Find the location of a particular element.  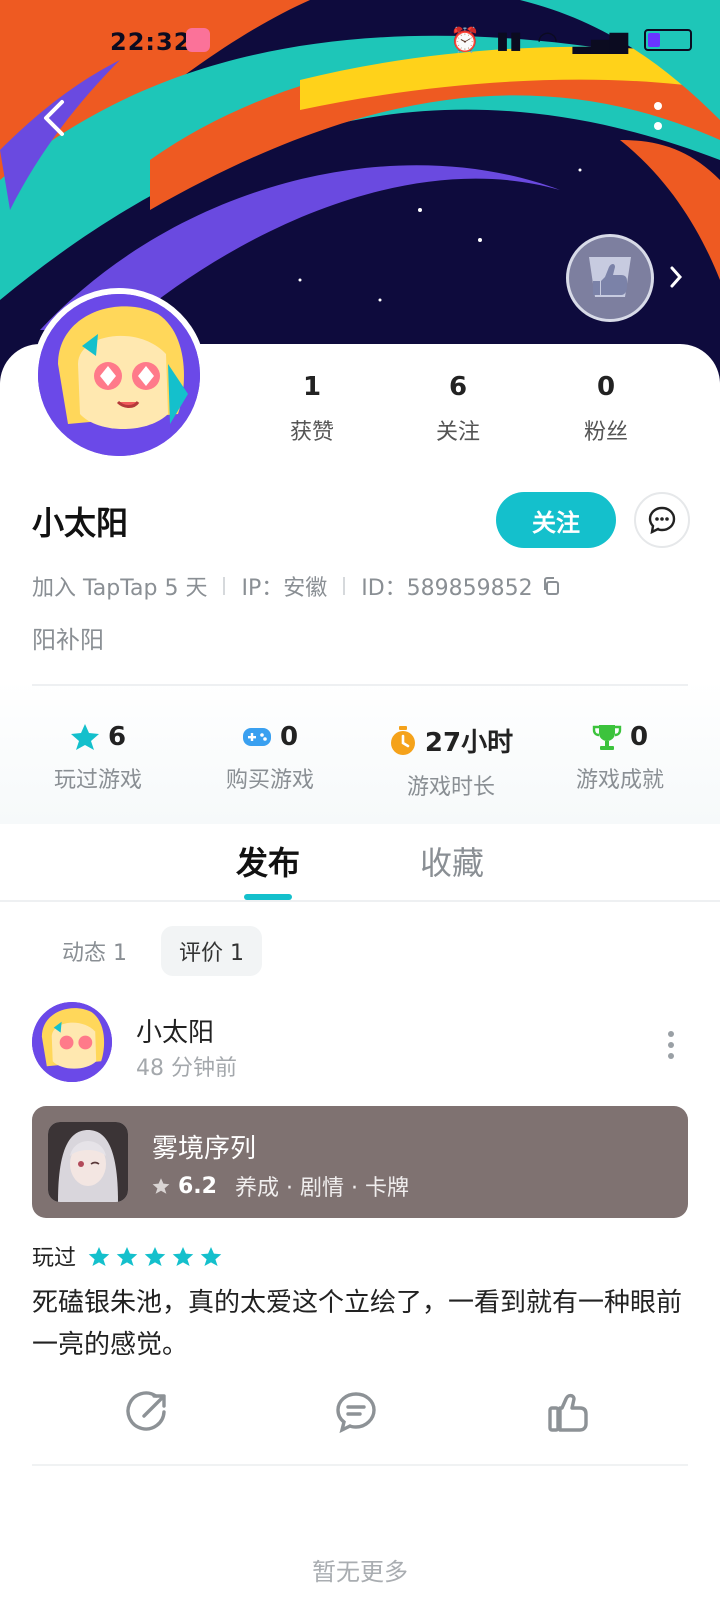

battery-icon is located at coordinates (668, 40).